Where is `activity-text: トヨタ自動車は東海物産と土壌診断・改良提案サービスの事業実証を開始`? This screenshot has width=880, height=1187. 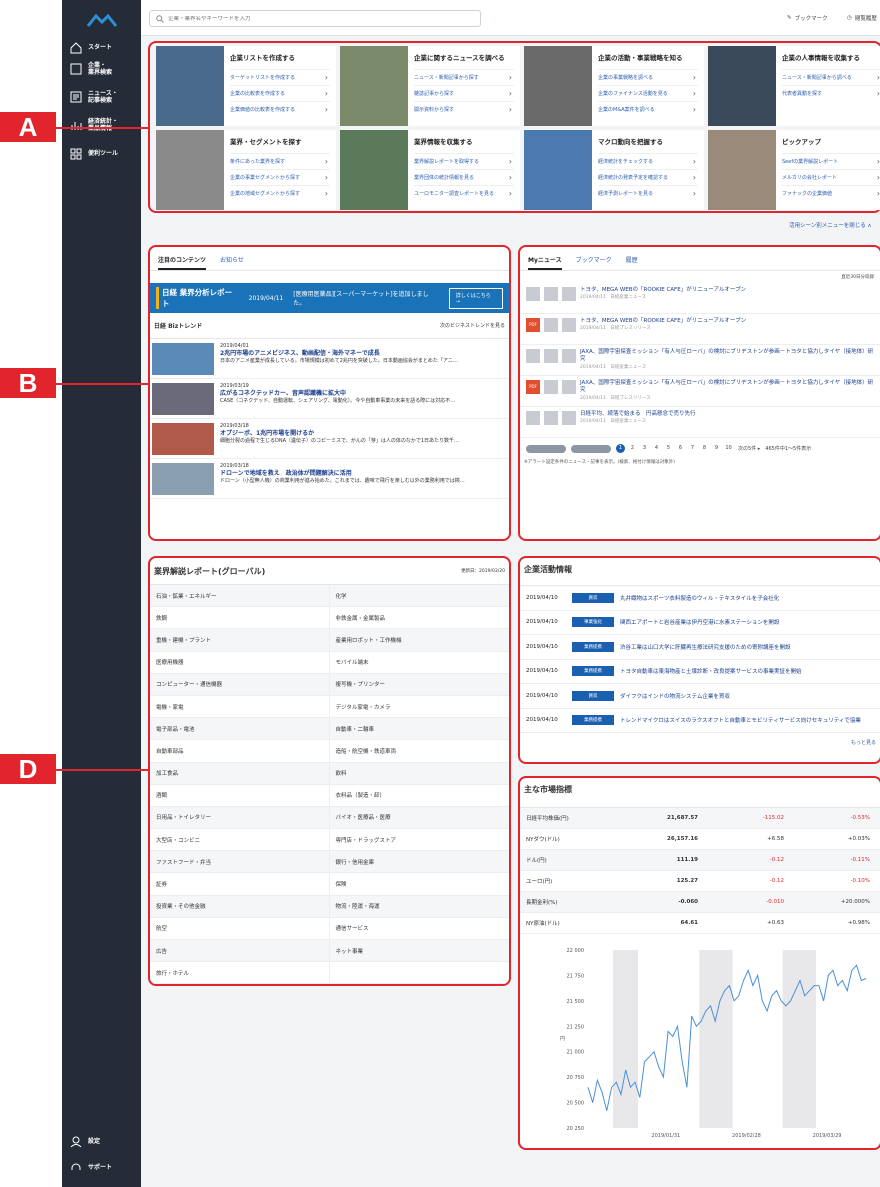 activity-text: トヨタ自動車は東海物産と土壌診断・改良提案サービスの事業実証を開始 is located at coordinates (711, 671).